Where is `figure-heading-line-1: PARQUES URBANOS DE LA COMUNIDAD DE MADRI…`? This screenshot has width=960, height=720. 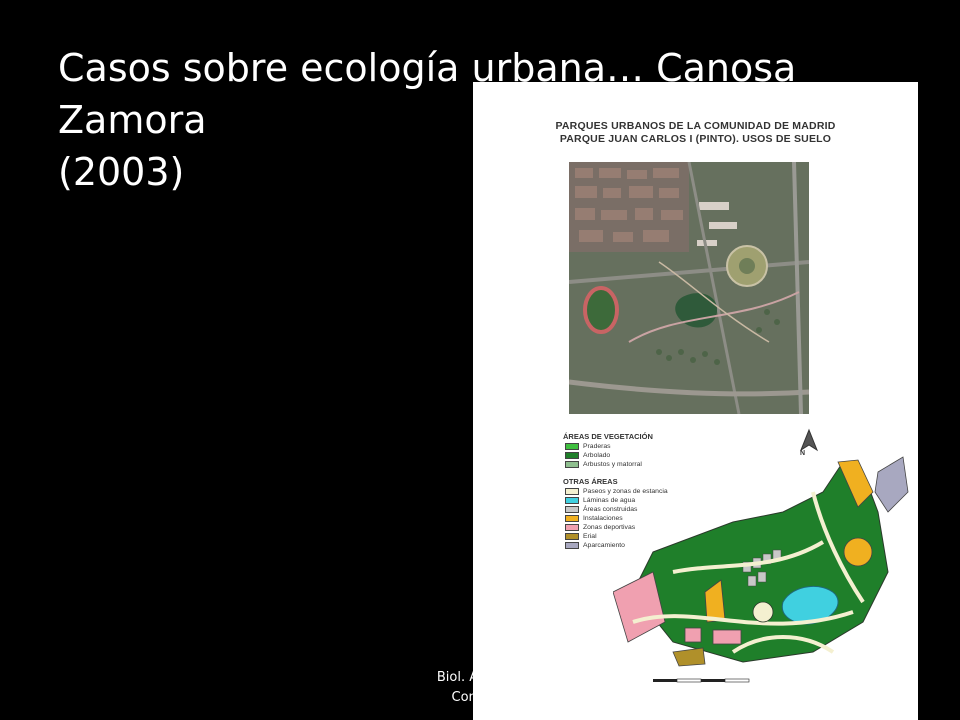 figure-heading-line-1: PARQUES URBANOS DE LA COMUNIDAD DE MADRI… is located at coordinates (695, 126).